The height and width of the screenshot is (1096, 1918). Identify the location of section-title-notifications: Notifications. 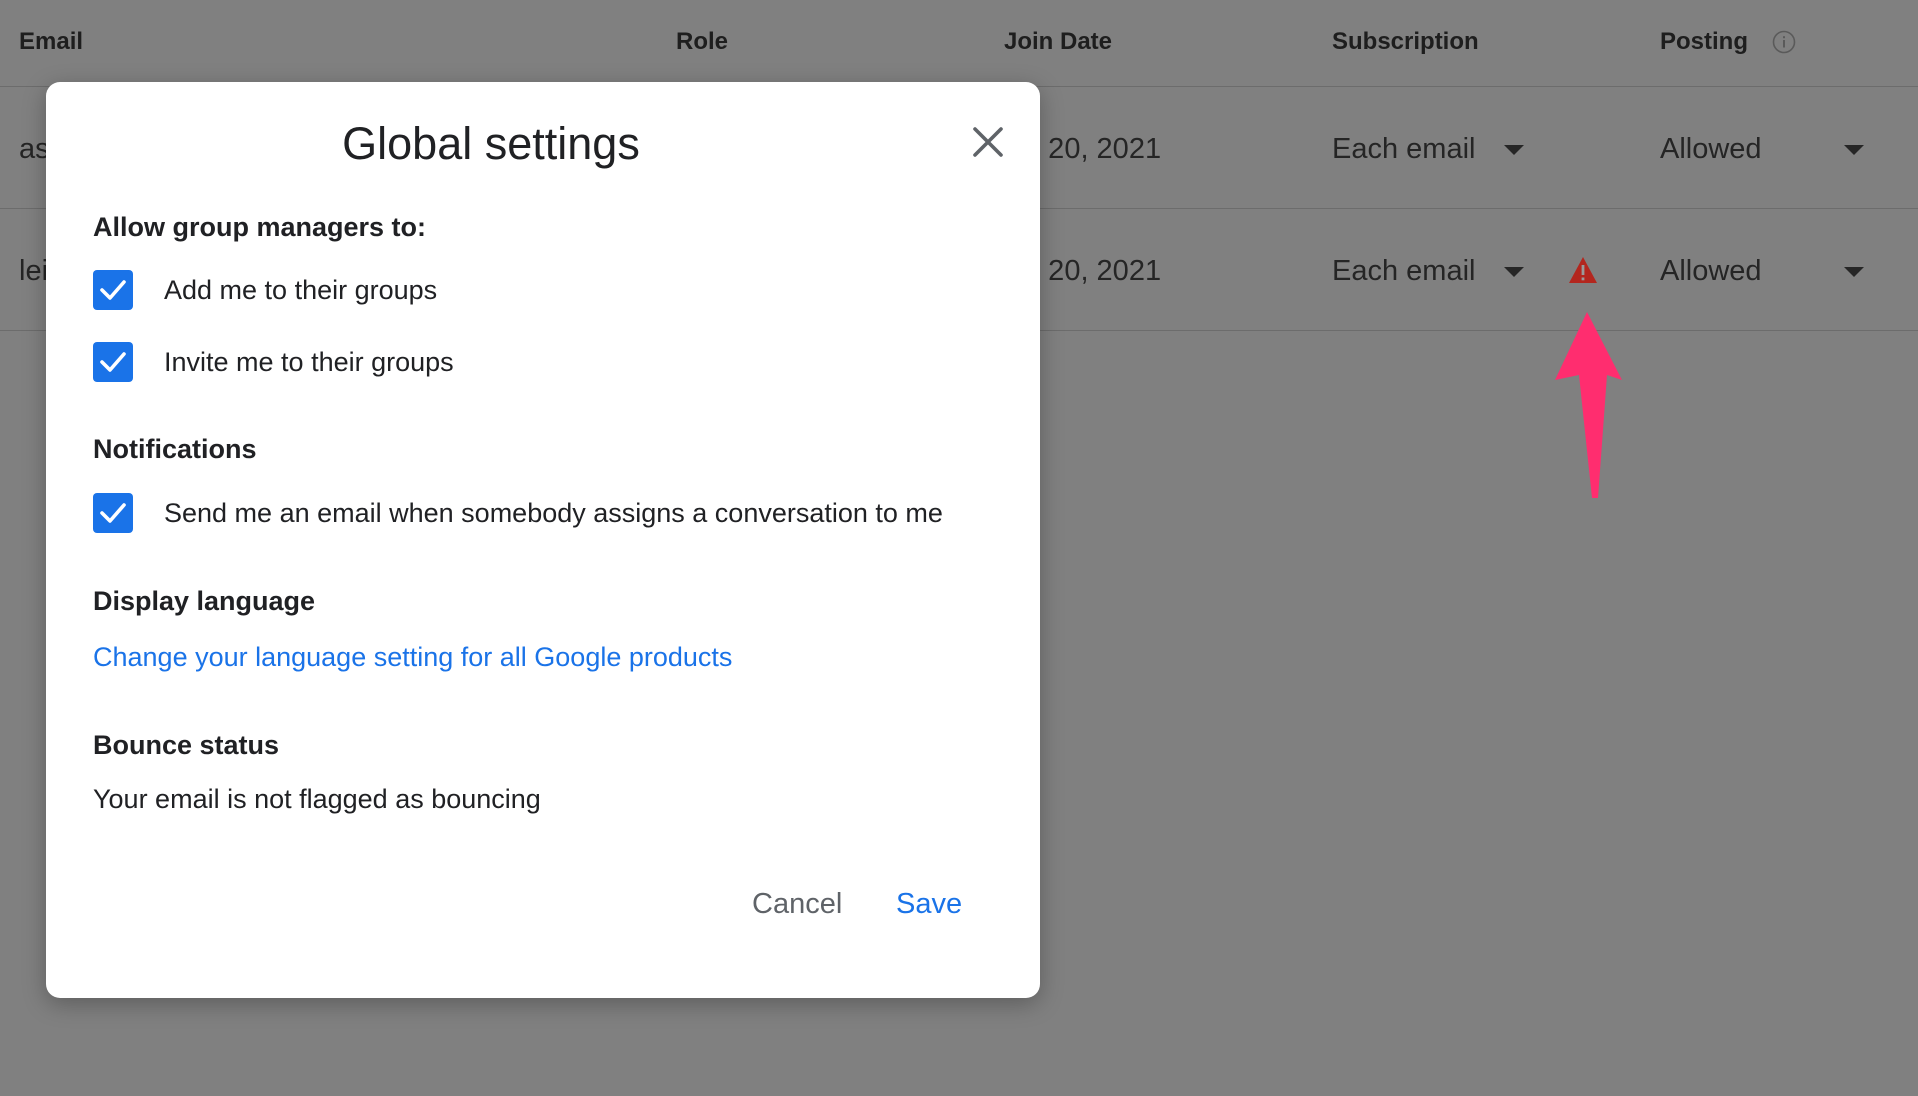
(175, 449).